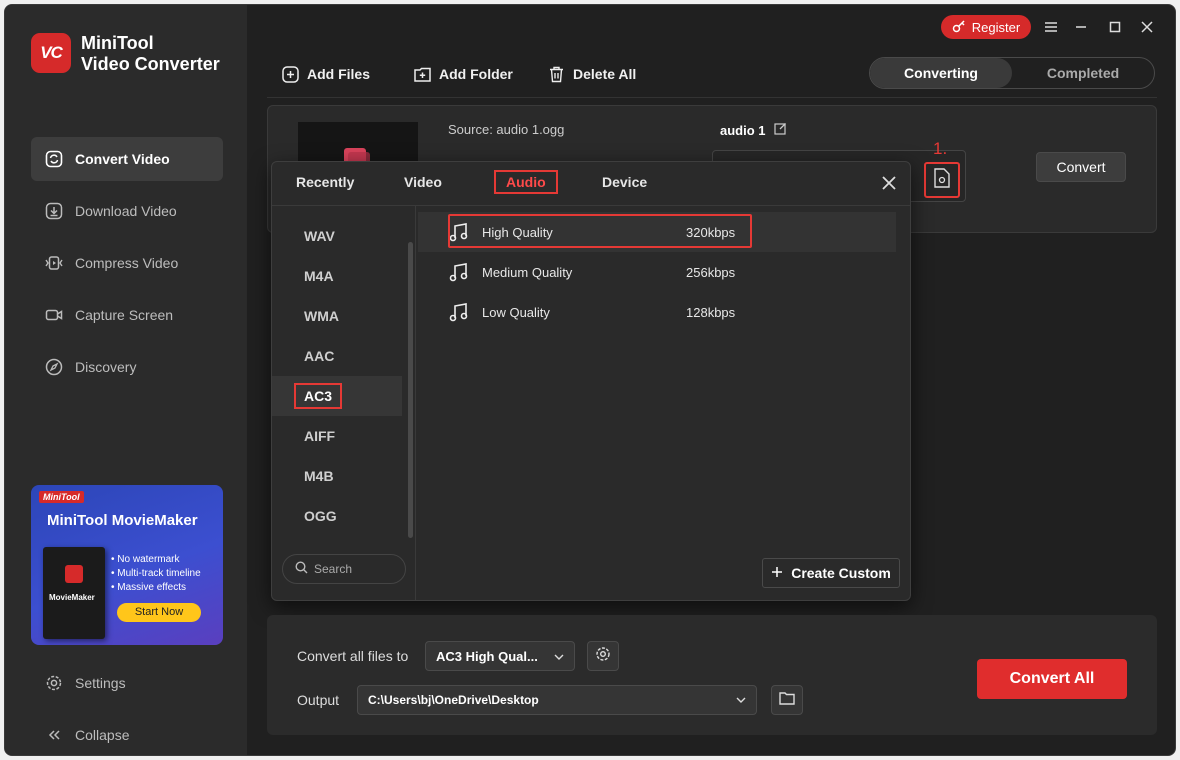 This screenshot has width=1180, height=760. I want to click on folder-icon, so click(787, 700).